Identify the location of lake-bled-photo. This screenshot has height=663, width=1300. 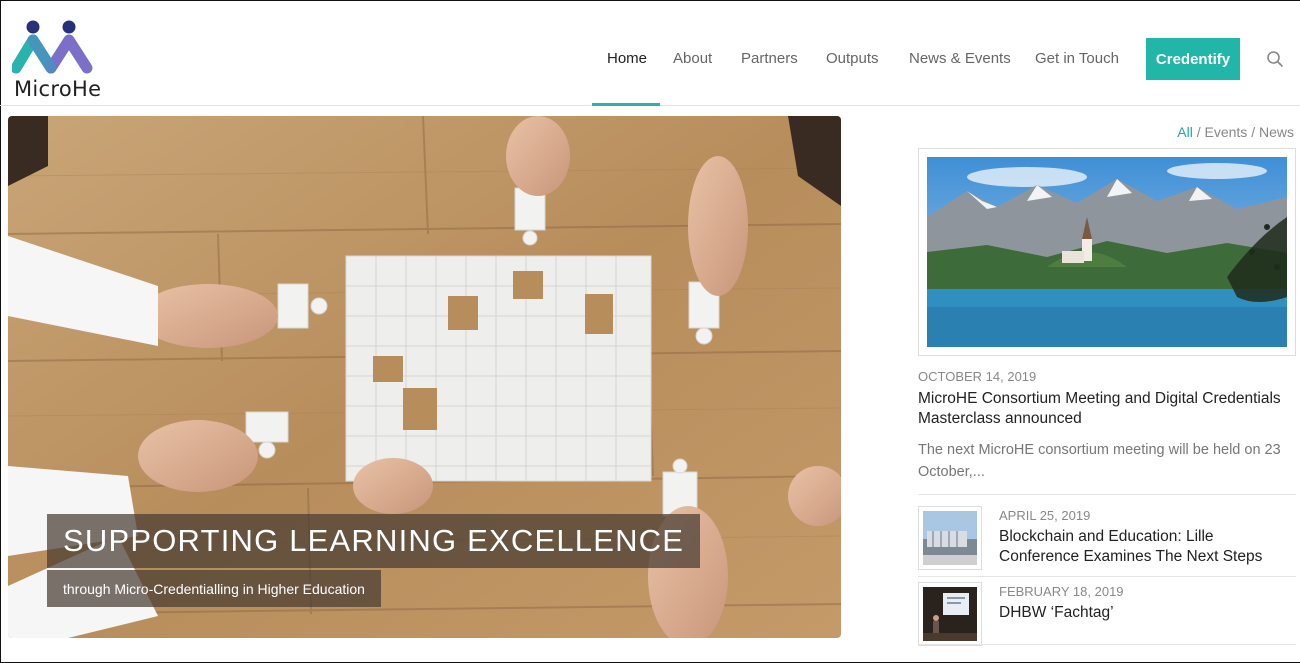
(1107, 252).